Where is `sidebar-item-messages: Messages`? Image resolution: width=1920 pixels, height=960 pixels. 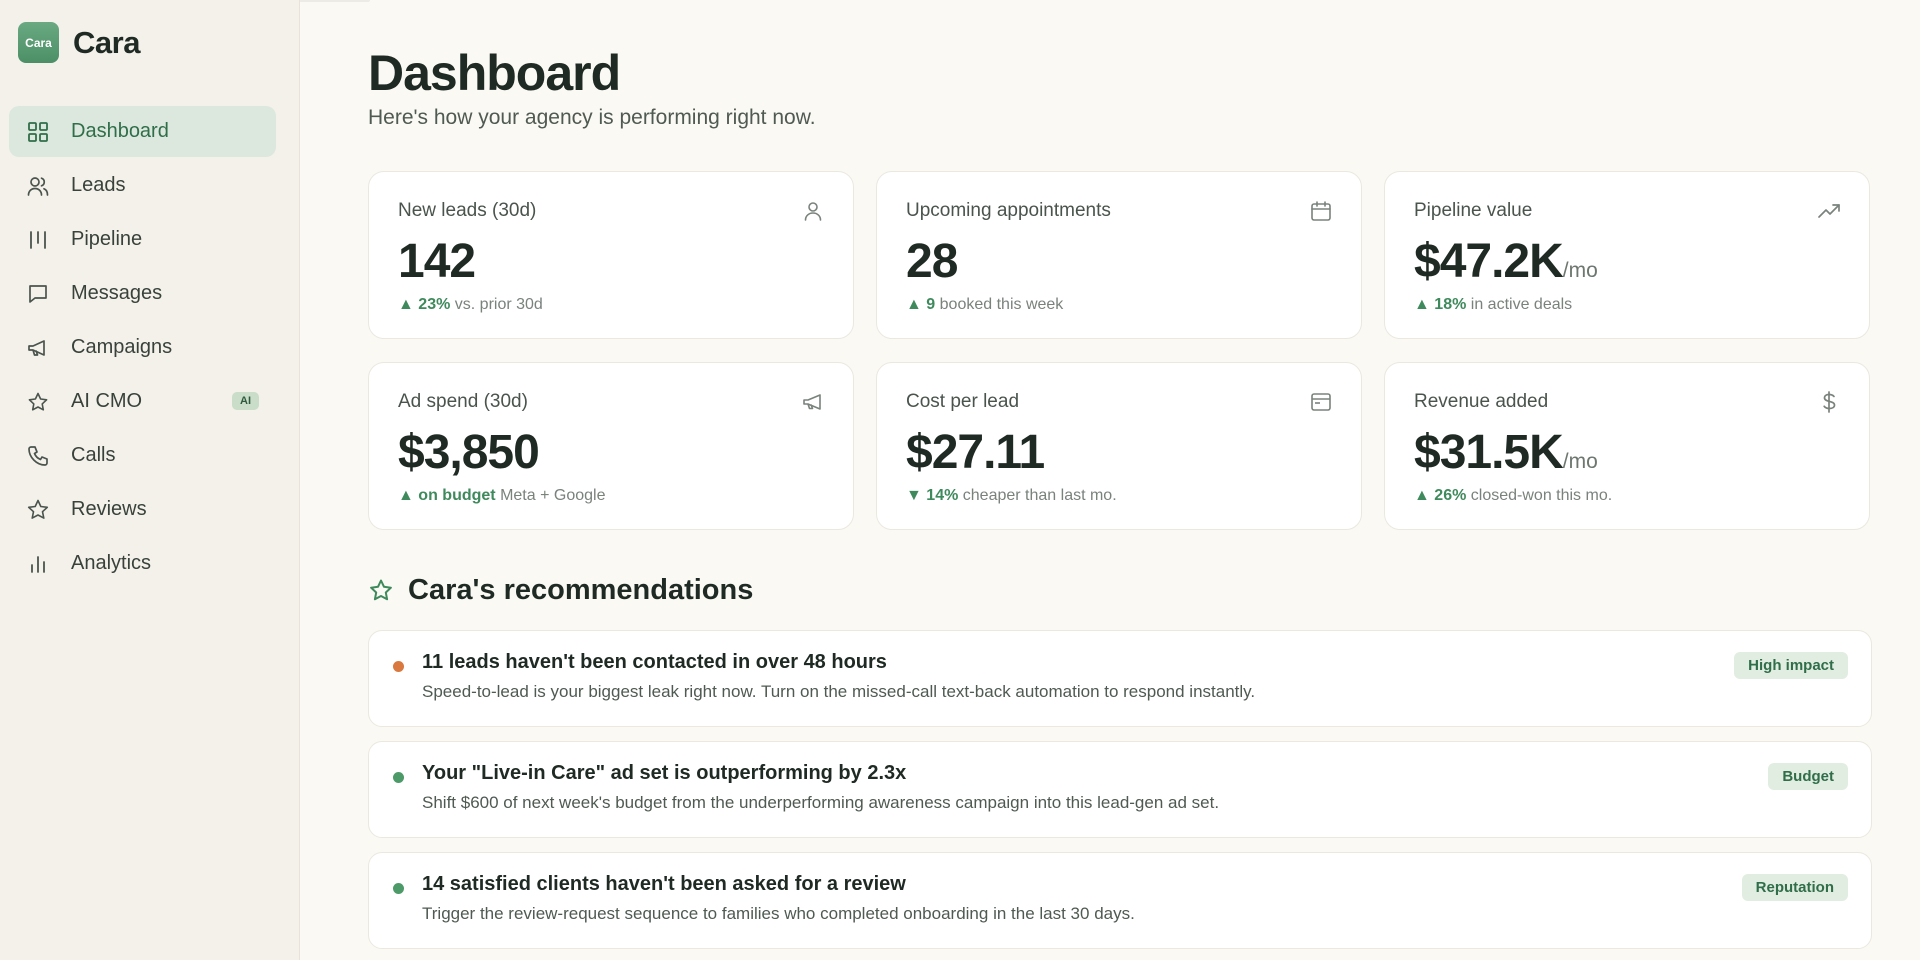
sidebar-item-messages: Messages is located at coordinates (142, 293).